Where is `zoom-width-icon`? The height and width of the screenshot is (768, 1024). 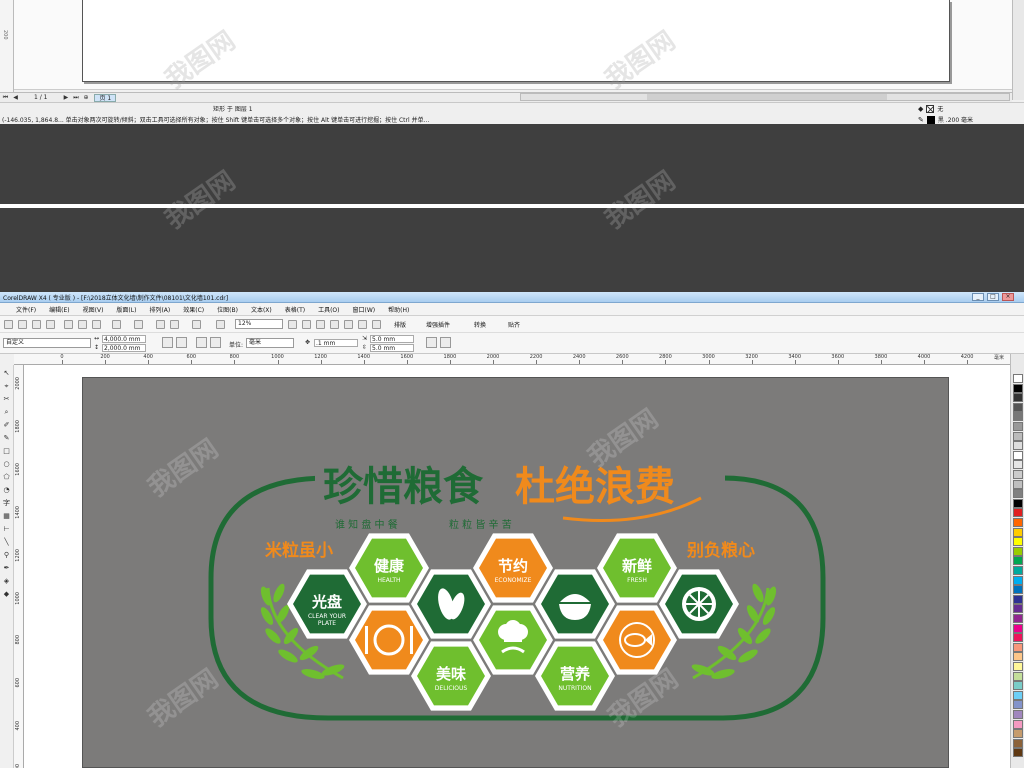
zoom-width-icon is located at coordinates (362, 324).